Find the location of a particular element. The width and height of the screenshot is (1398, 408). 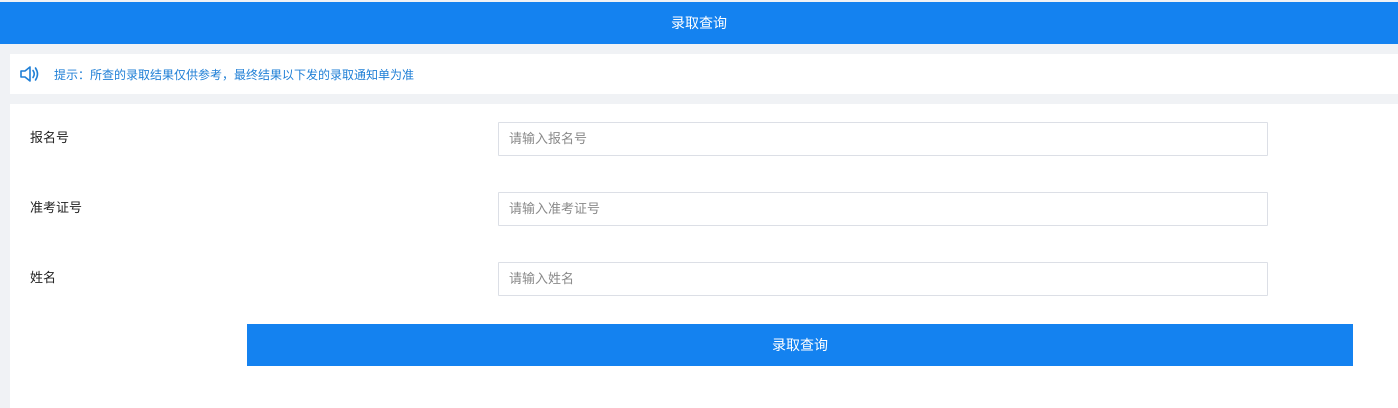

name-input is located at coordinates (883, 279).